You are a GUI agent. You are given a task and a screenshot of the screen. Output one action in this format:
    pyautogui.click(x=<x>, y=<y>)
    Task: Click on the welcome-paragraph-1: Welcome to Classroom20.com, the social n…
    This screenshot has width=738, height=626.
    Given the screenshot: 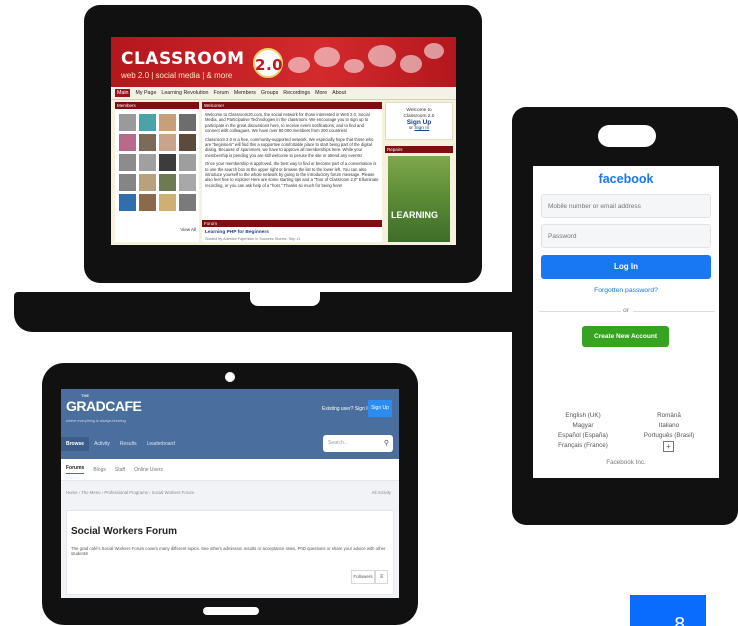 What is the action you would take?
    pyautogui.click(x=287, y=123)
    